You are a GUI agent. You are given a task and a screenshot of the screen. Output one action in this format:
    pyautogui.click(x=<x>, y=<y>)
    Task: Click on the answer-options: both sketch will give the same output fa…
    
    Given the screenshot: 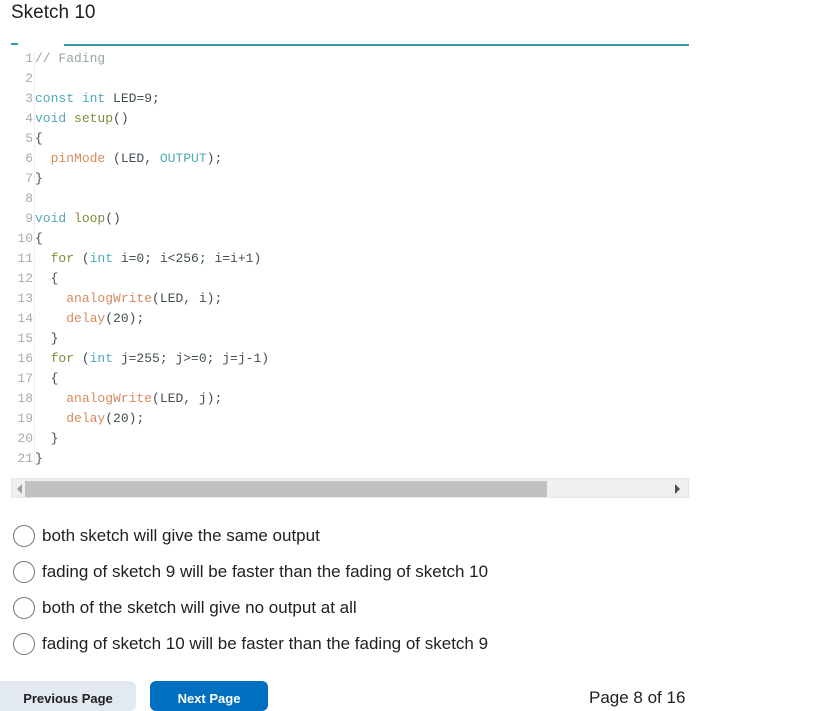 What is the action you would take?
    pyautogui.click(x=250, y=590)
    